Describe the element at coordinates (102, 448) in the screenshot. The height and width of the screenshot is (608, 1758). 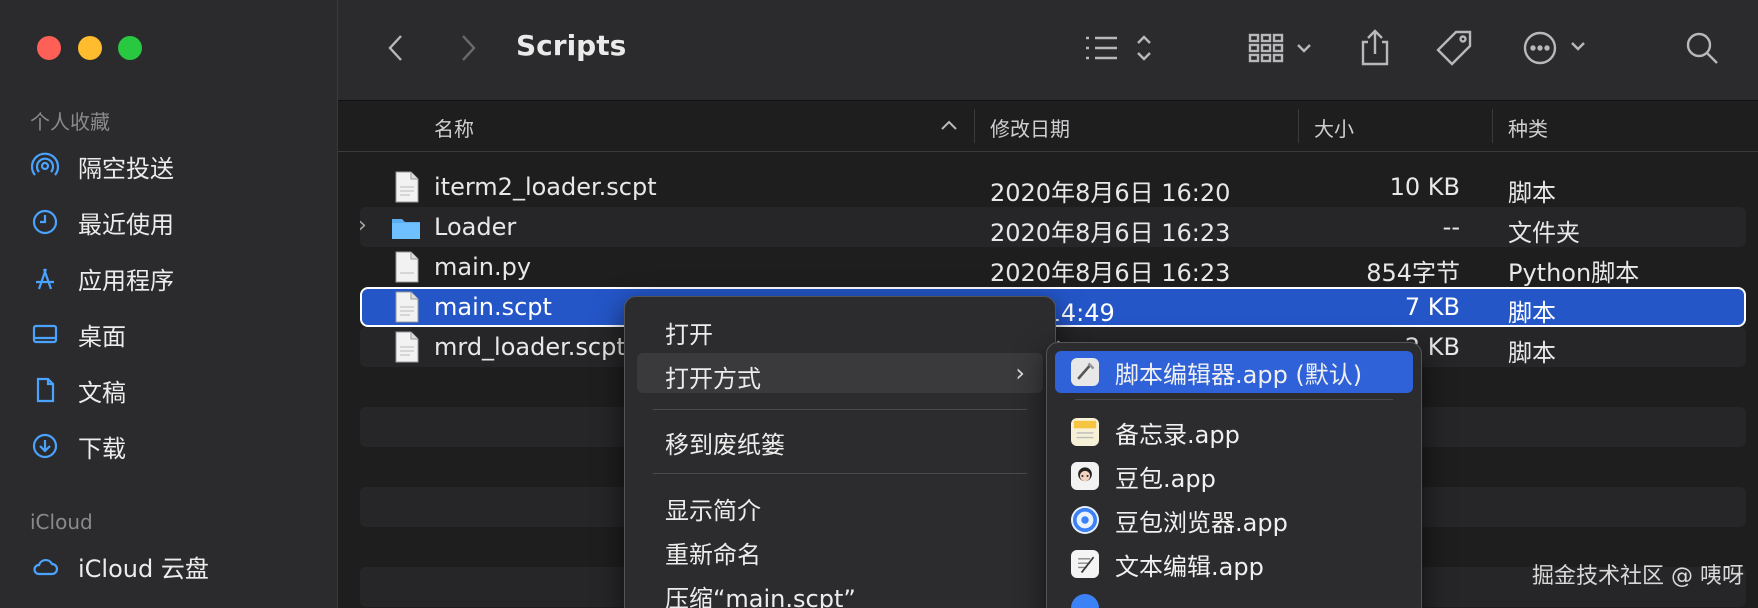
I see `sidebar-item-label: 下载` at that location.